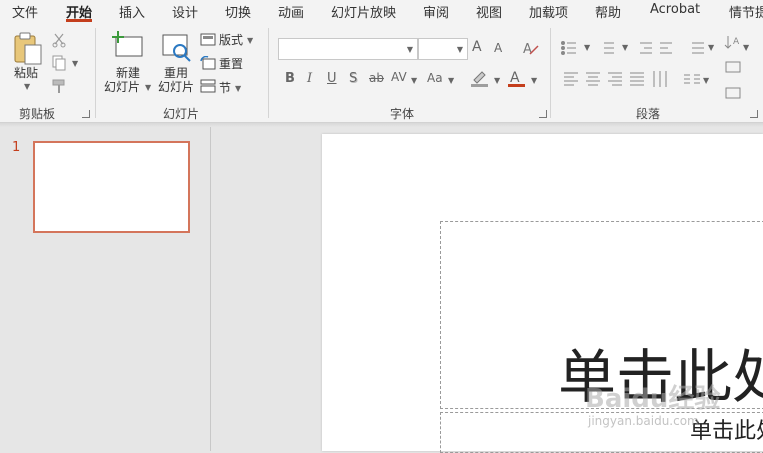 The width and height of the screenshot is (763, 453). Describe the element at coordinates (210, 289) in the screenshot. I see `pane-divider` at that location.